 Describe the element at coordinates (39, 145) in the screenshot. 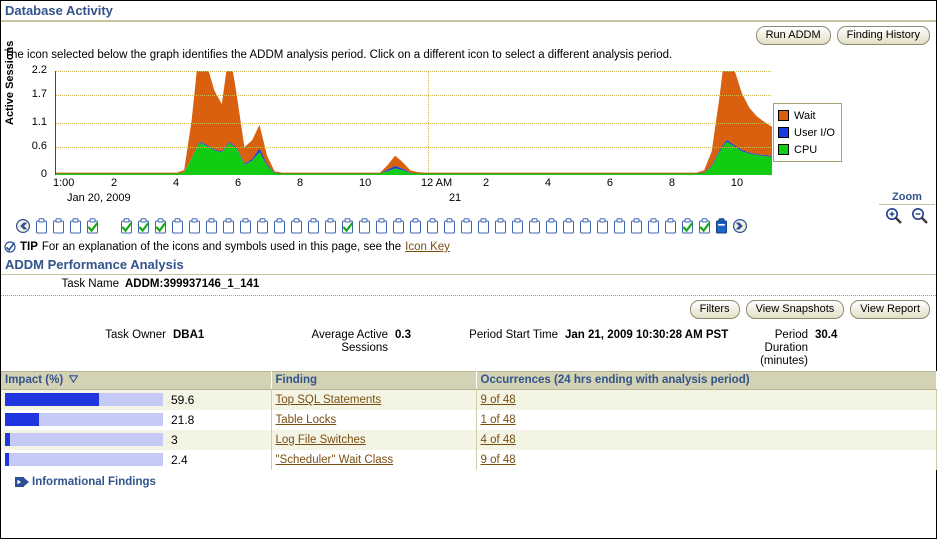

I see `chart-y-tick: 0.6` at that location.